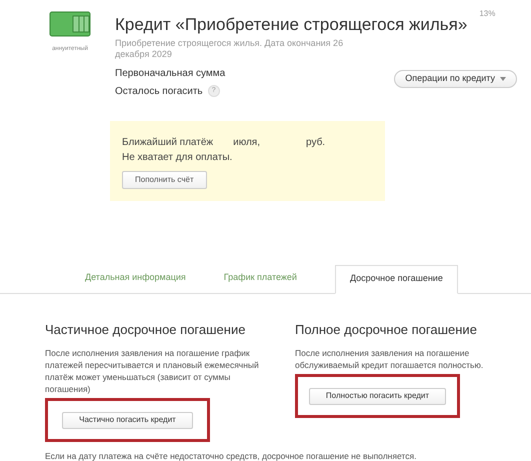 The height and width of the screenshot is (461, 531). Describe the element at coordinates (170, 73) in the screenshot. I see `field-label: Первоначальная сумма` at that location.